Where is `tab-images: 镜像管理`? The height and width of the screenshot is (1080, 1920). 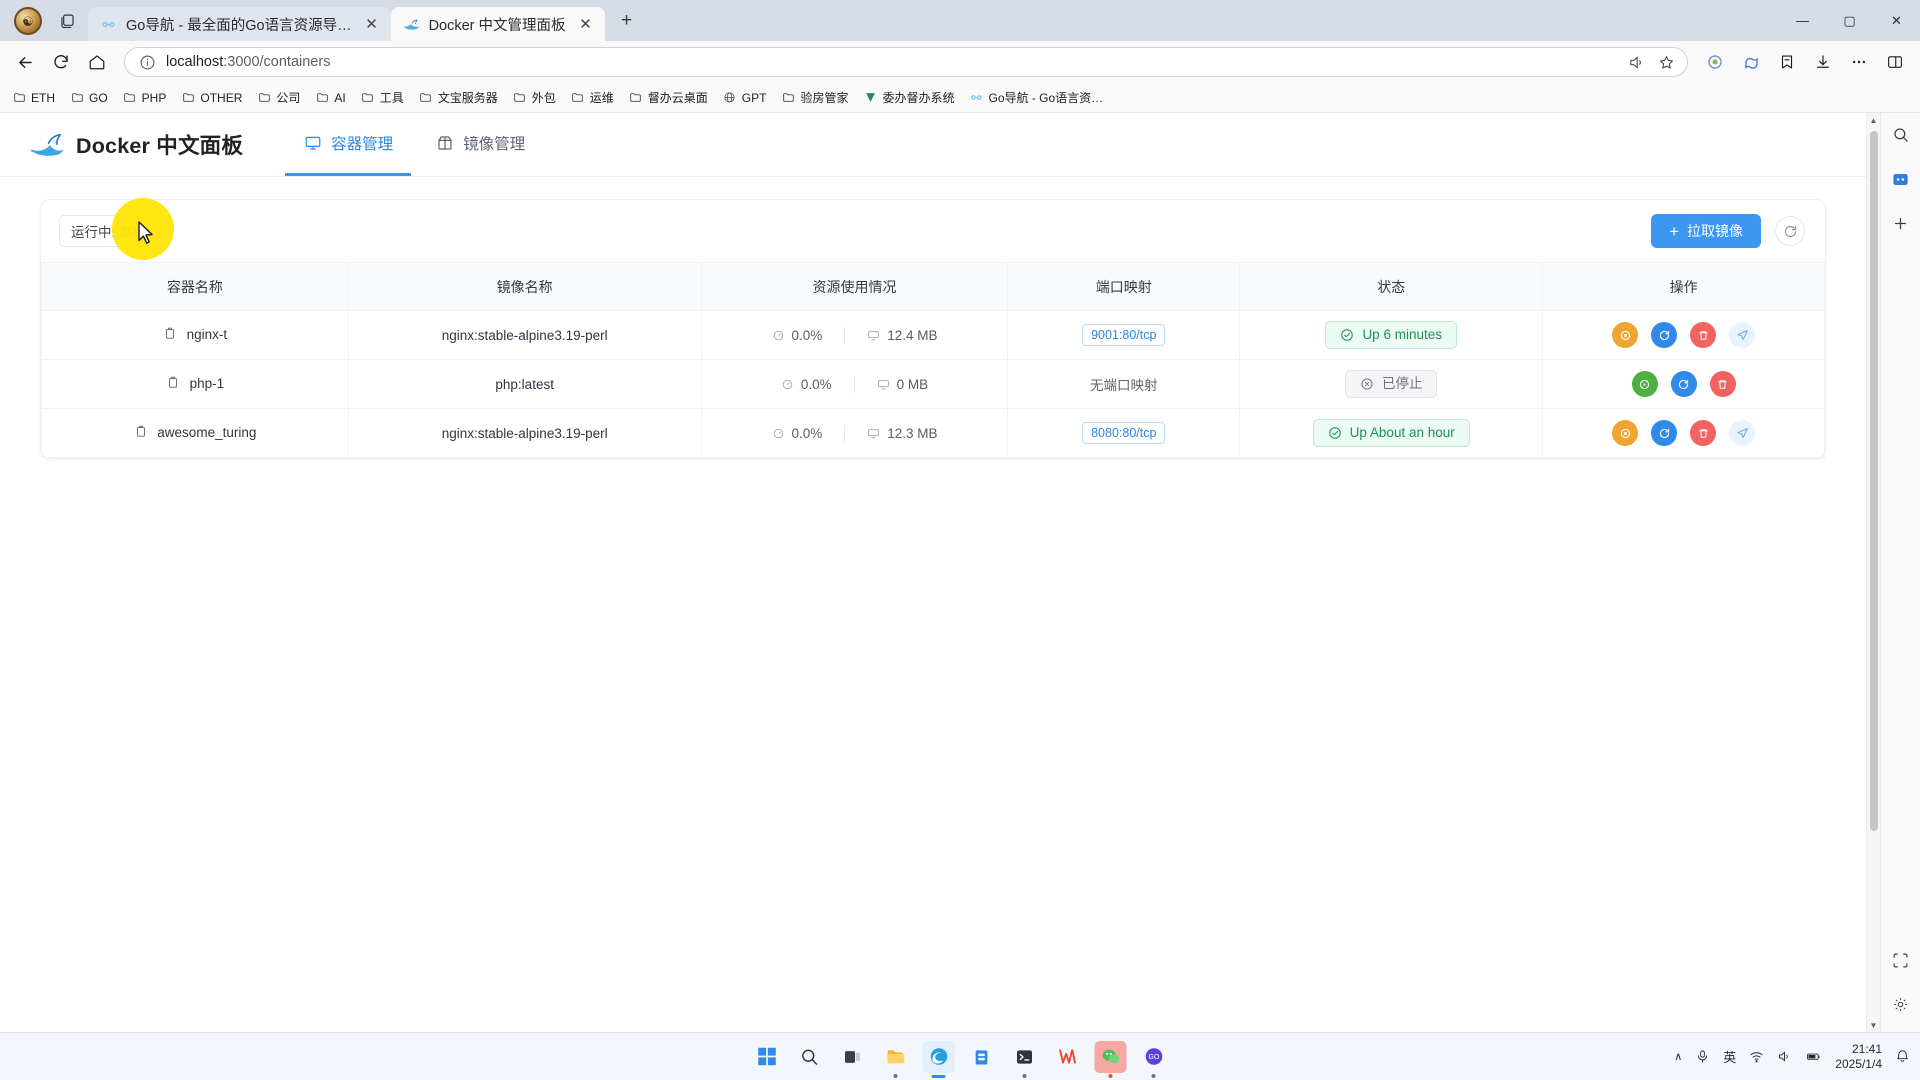 tab-images: 镜像管理 is located at coordinates (480, 144).